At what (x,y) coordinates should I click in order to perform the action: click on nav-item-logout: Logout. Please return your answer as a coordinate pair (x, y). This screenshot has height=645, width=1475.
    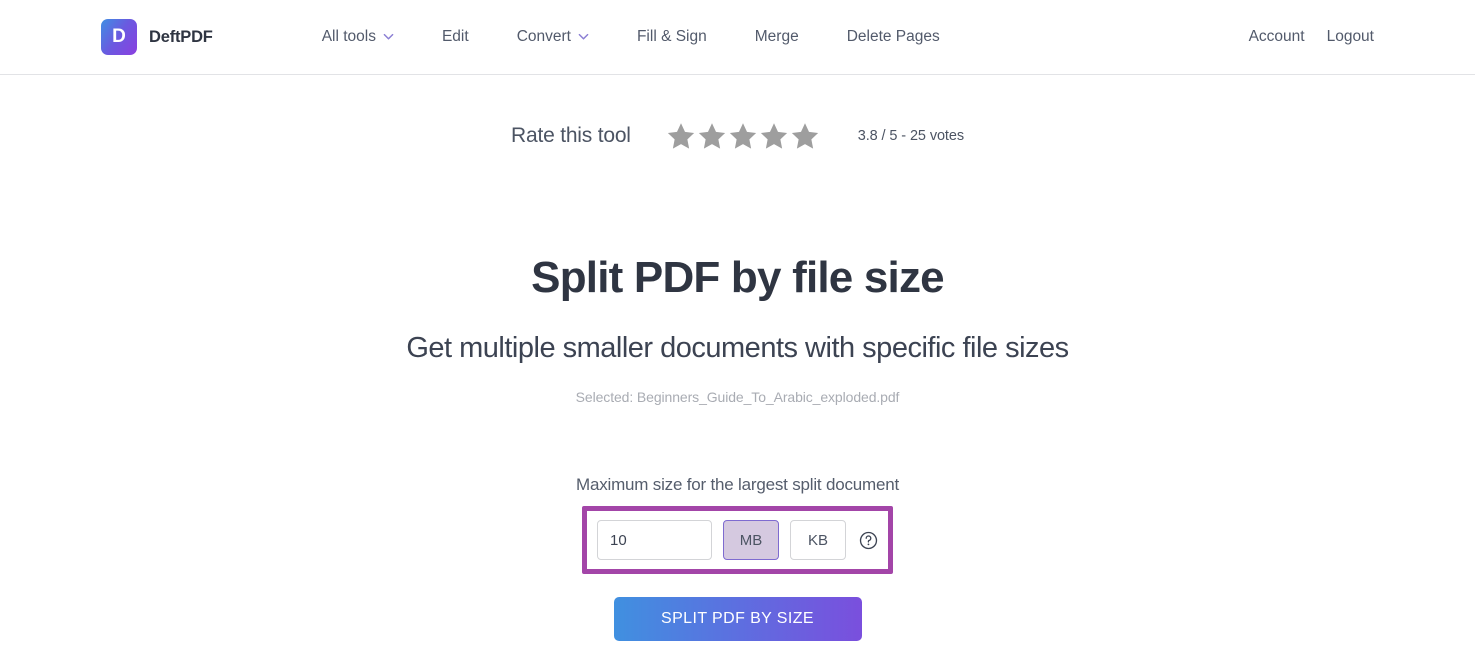
    Looking at the image, I should click on (1350, 37).